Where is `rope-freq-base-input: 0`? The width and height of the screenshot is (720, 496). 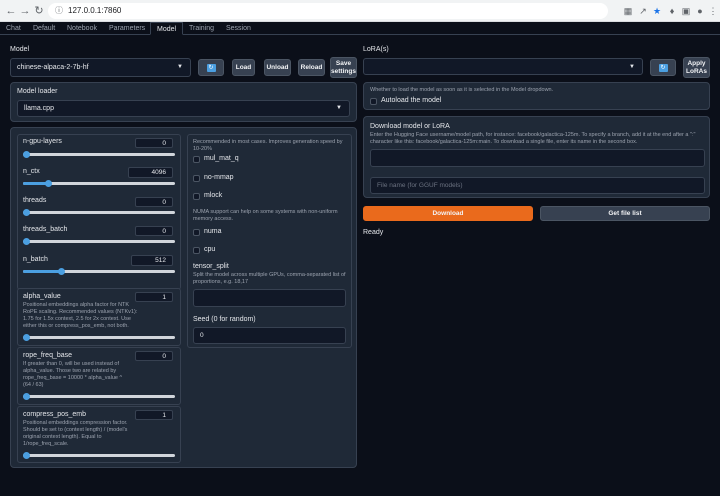 rope-freq-base-input: 0 is located at coordinates (154, 356).